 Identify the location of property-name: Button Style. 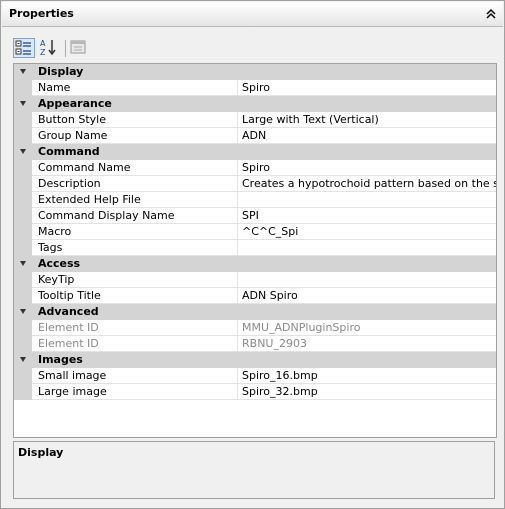
(72, 119).